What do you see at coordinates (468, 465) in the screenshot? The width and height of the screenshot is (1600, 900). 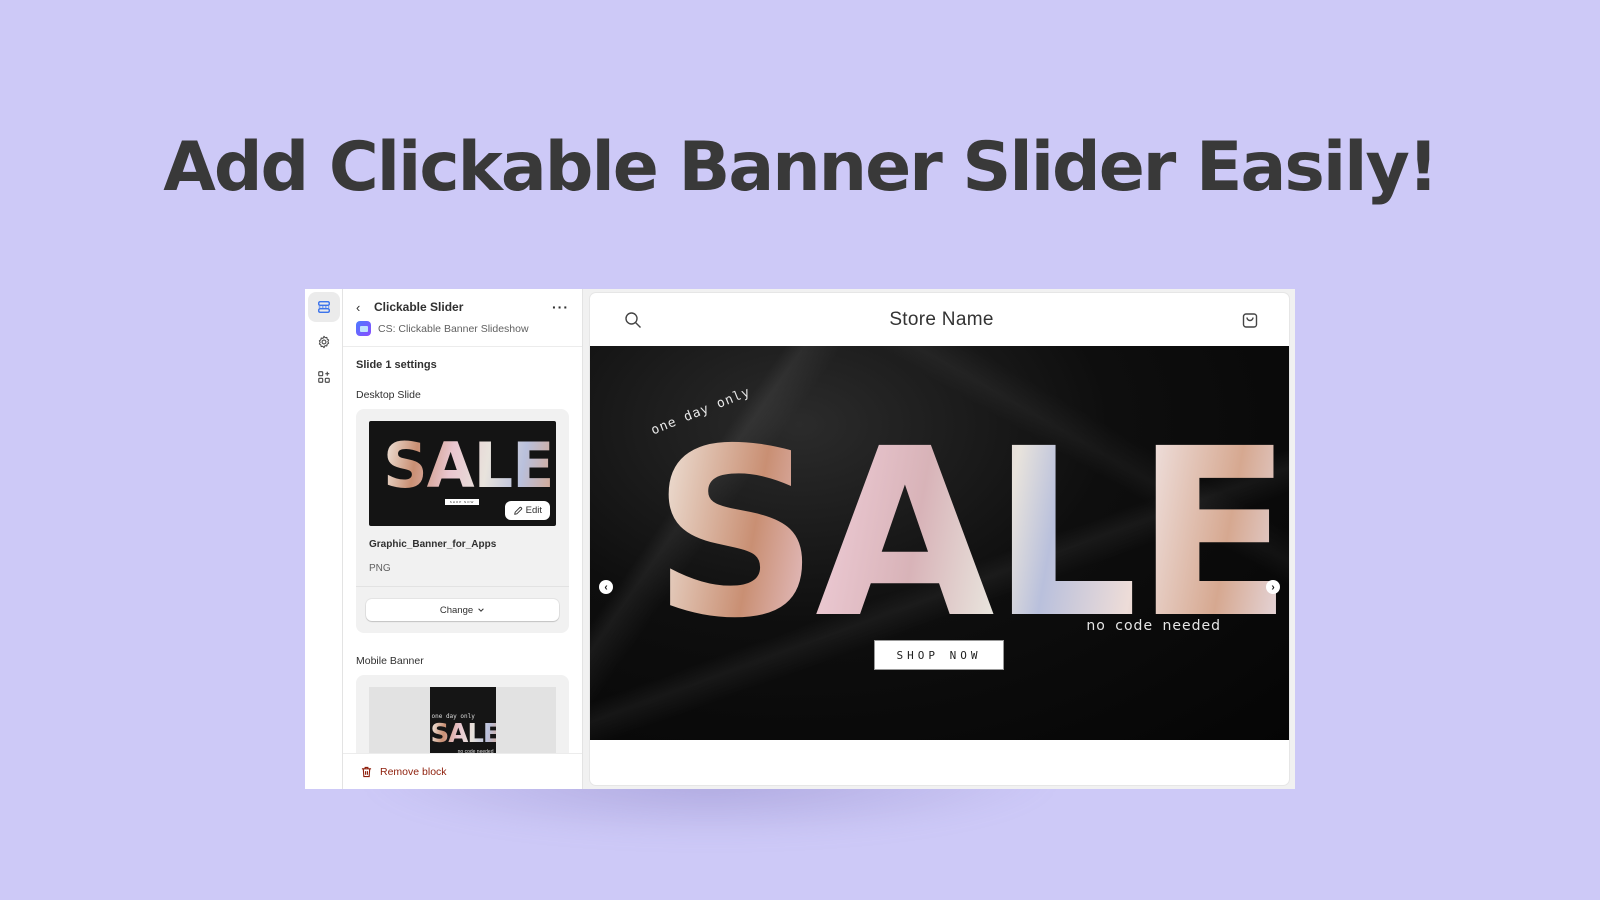 I see `thumbnail-sale-text: SALE` at bounding box center [468, 465].